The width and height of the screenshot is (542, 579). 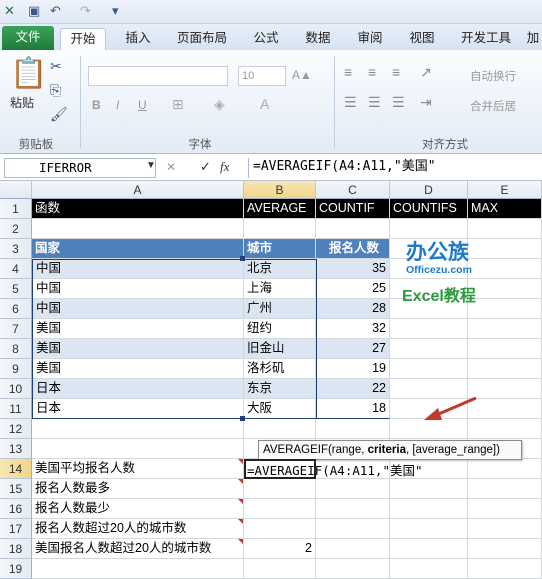 I want to click on tab-file: 文件, so click(x=28, y=38).